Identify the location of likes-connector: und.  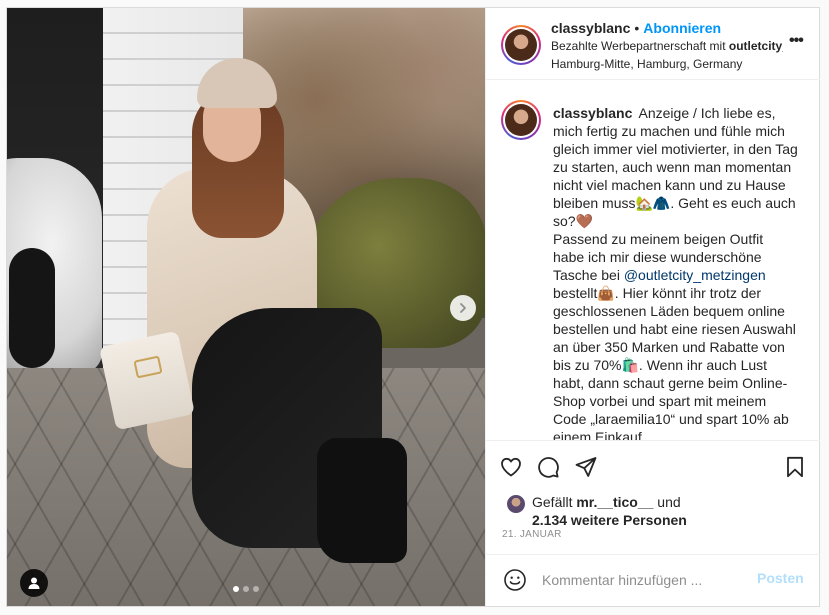
(667, 502).